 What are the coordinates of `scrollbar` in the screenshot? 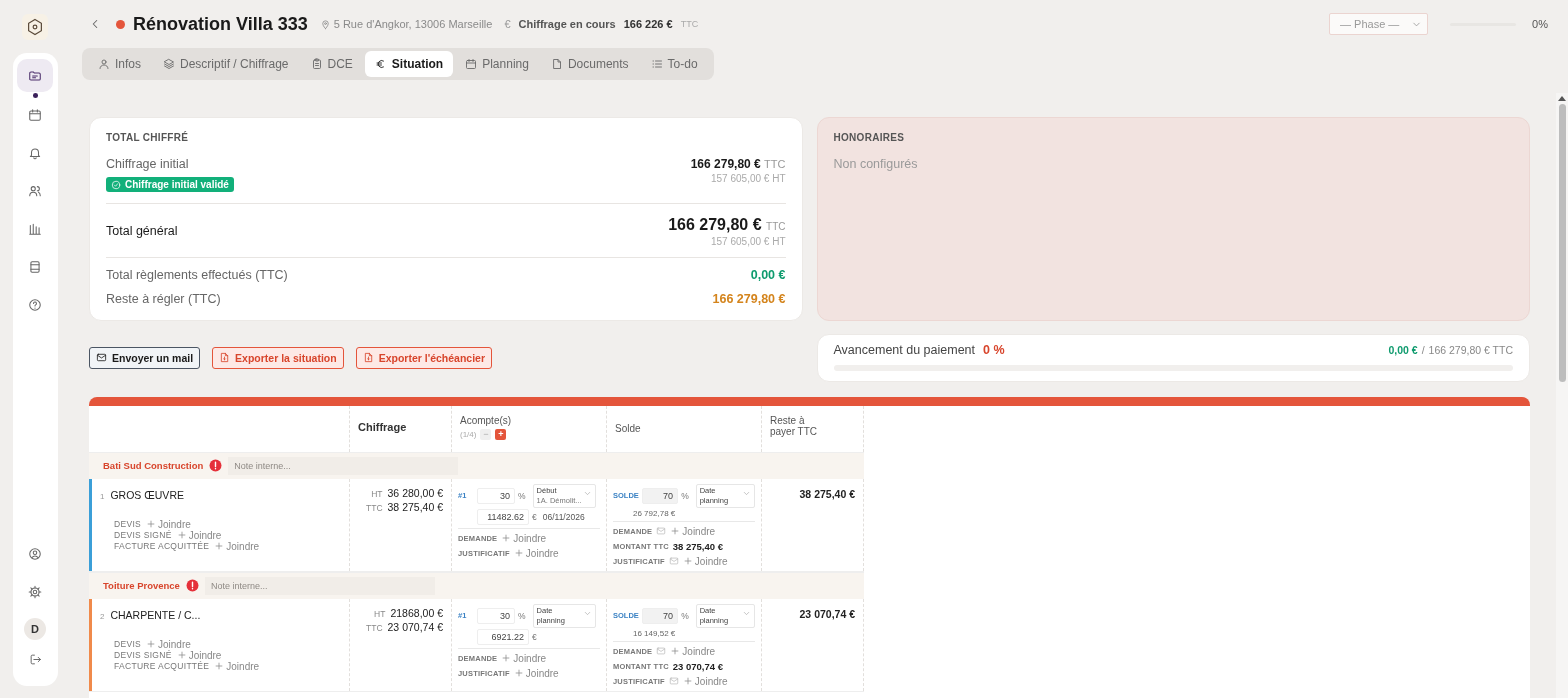 It's located at (1562, 395).